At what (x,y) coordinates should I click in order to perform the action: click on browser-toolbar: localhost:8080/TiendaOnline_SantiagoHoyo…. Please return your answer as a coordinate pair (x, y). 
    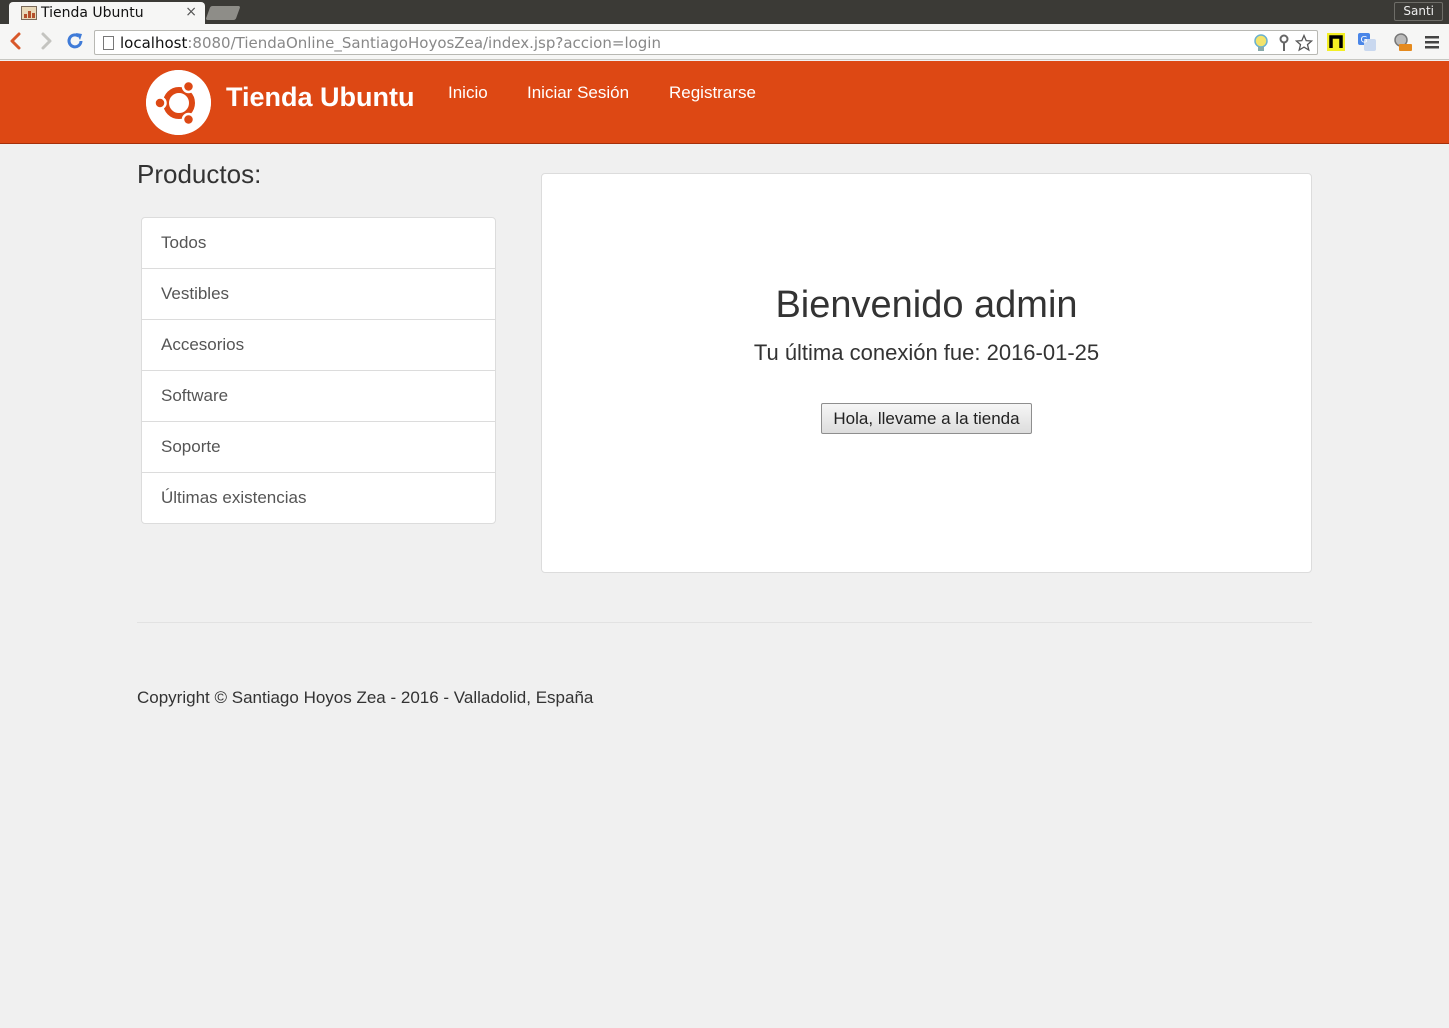
    Looking at the image, I should click on (724, 42).